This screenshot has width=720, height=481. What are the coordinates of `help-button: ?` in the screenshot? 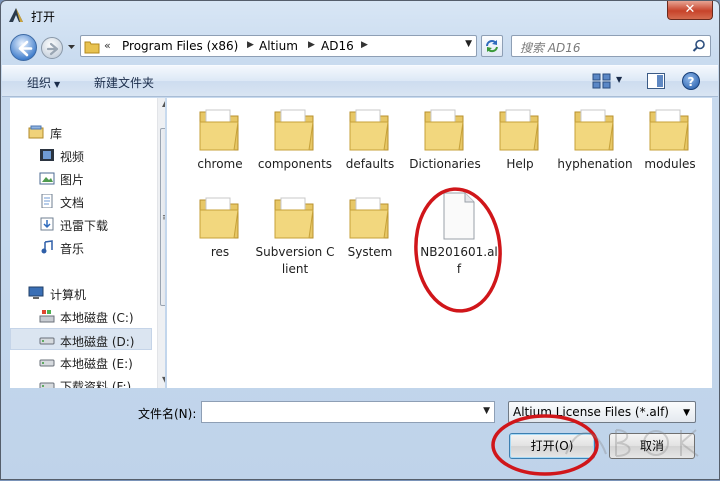 It's located at (691, 81).